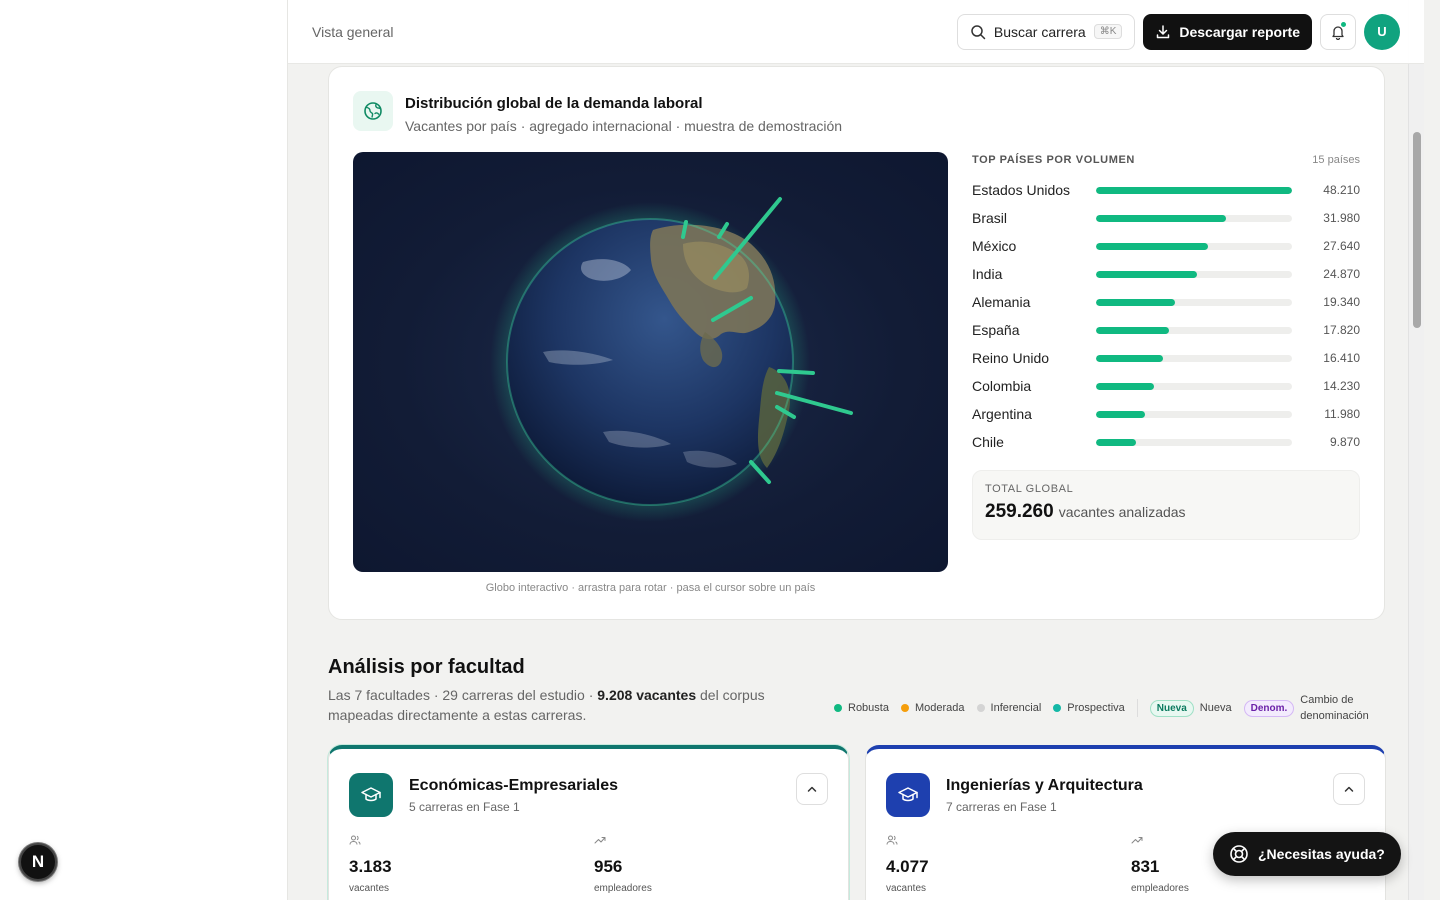  Describe the element at coordinates (1416, 450) in the screenshot. I see `page-scrollbar` at that location.